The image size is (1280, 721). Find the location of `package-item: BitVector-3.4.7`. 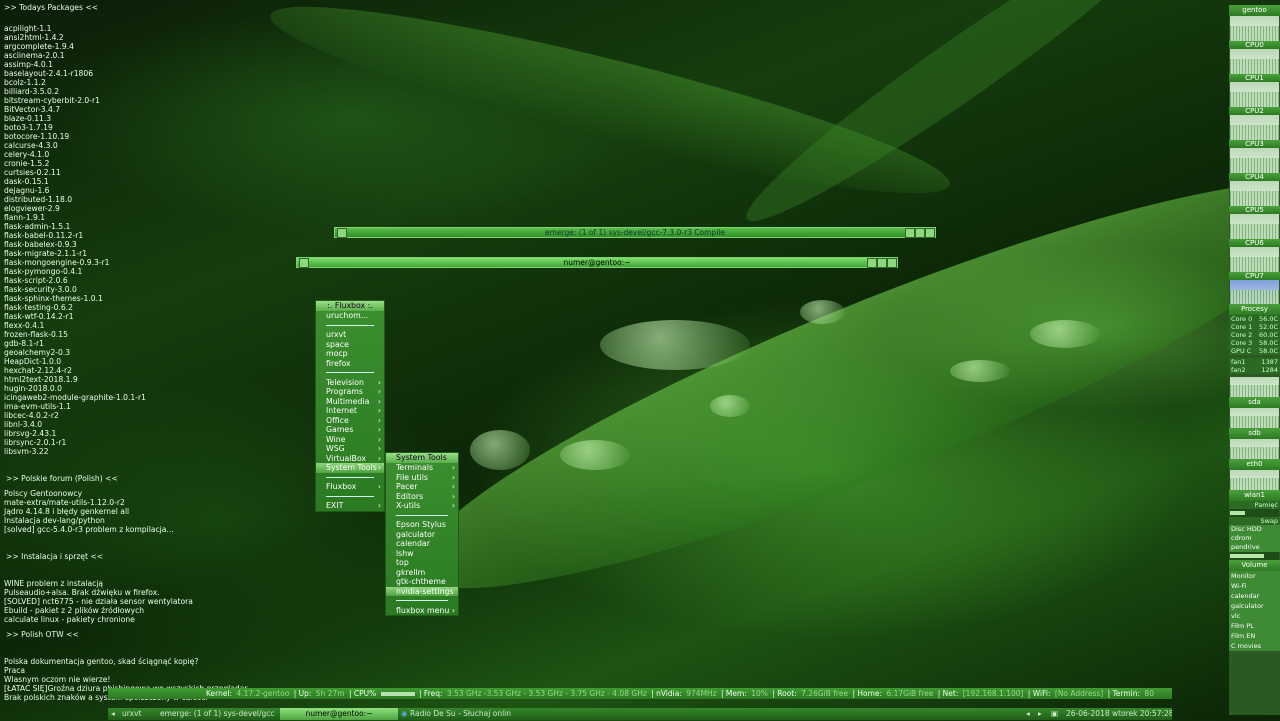

package-item: BitVector-3.4.7 is located at coordinates (32, 109).